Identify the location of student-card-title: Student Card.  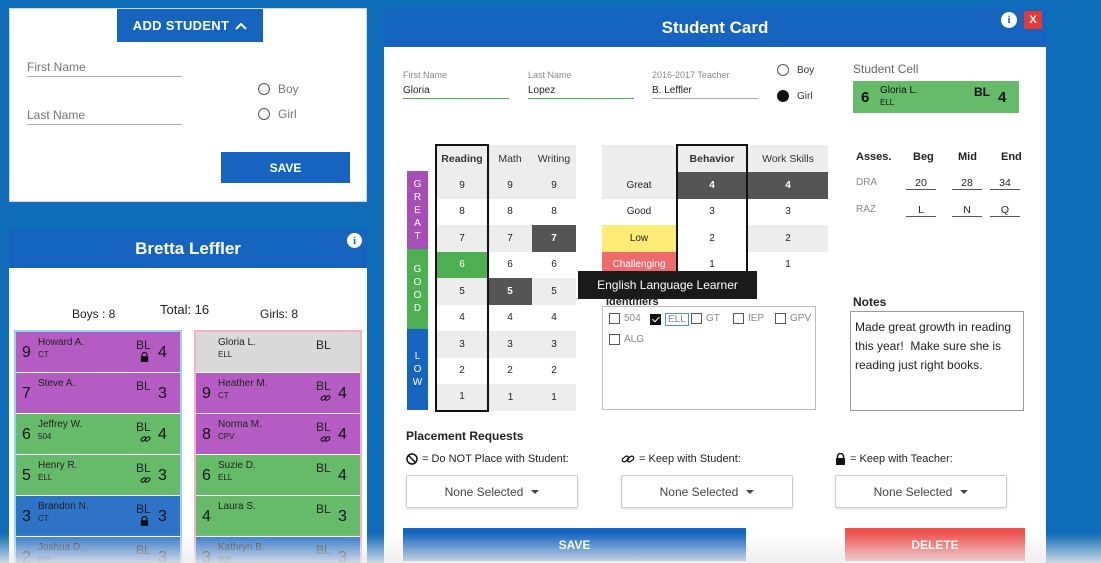
(715, 27).